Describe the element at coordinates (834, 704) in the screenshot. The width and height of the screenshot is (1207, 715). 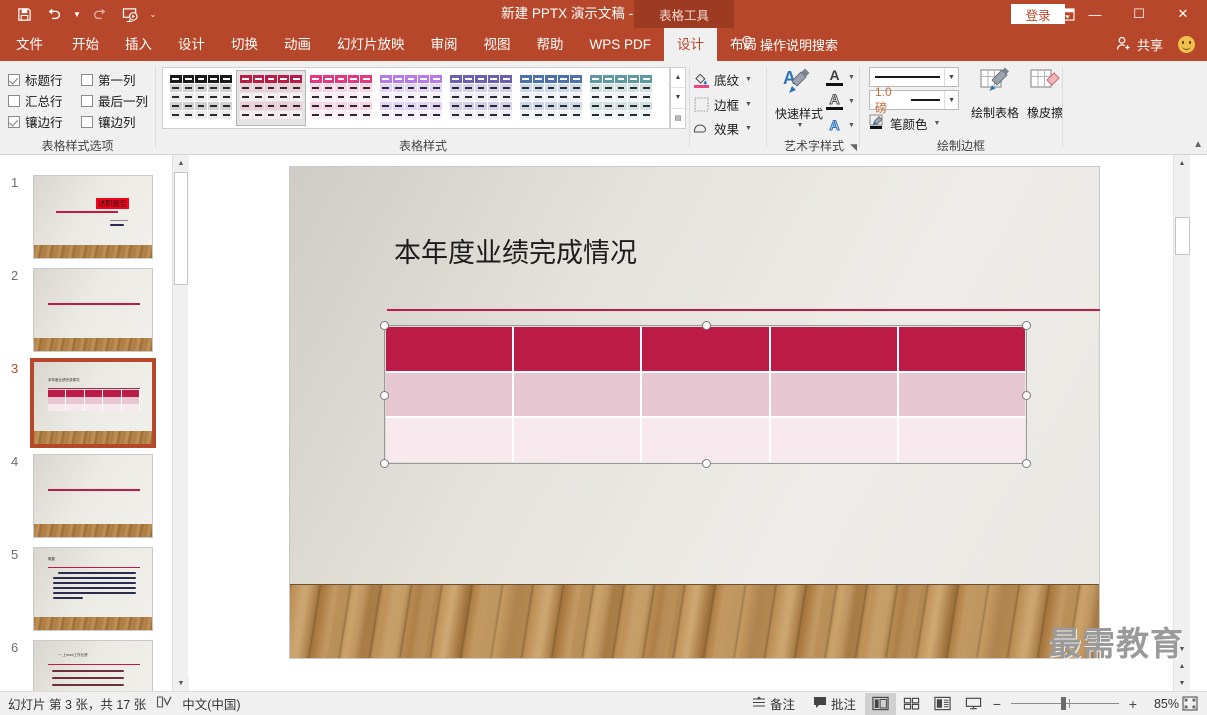
I see `comments-button: 批注` at that location.